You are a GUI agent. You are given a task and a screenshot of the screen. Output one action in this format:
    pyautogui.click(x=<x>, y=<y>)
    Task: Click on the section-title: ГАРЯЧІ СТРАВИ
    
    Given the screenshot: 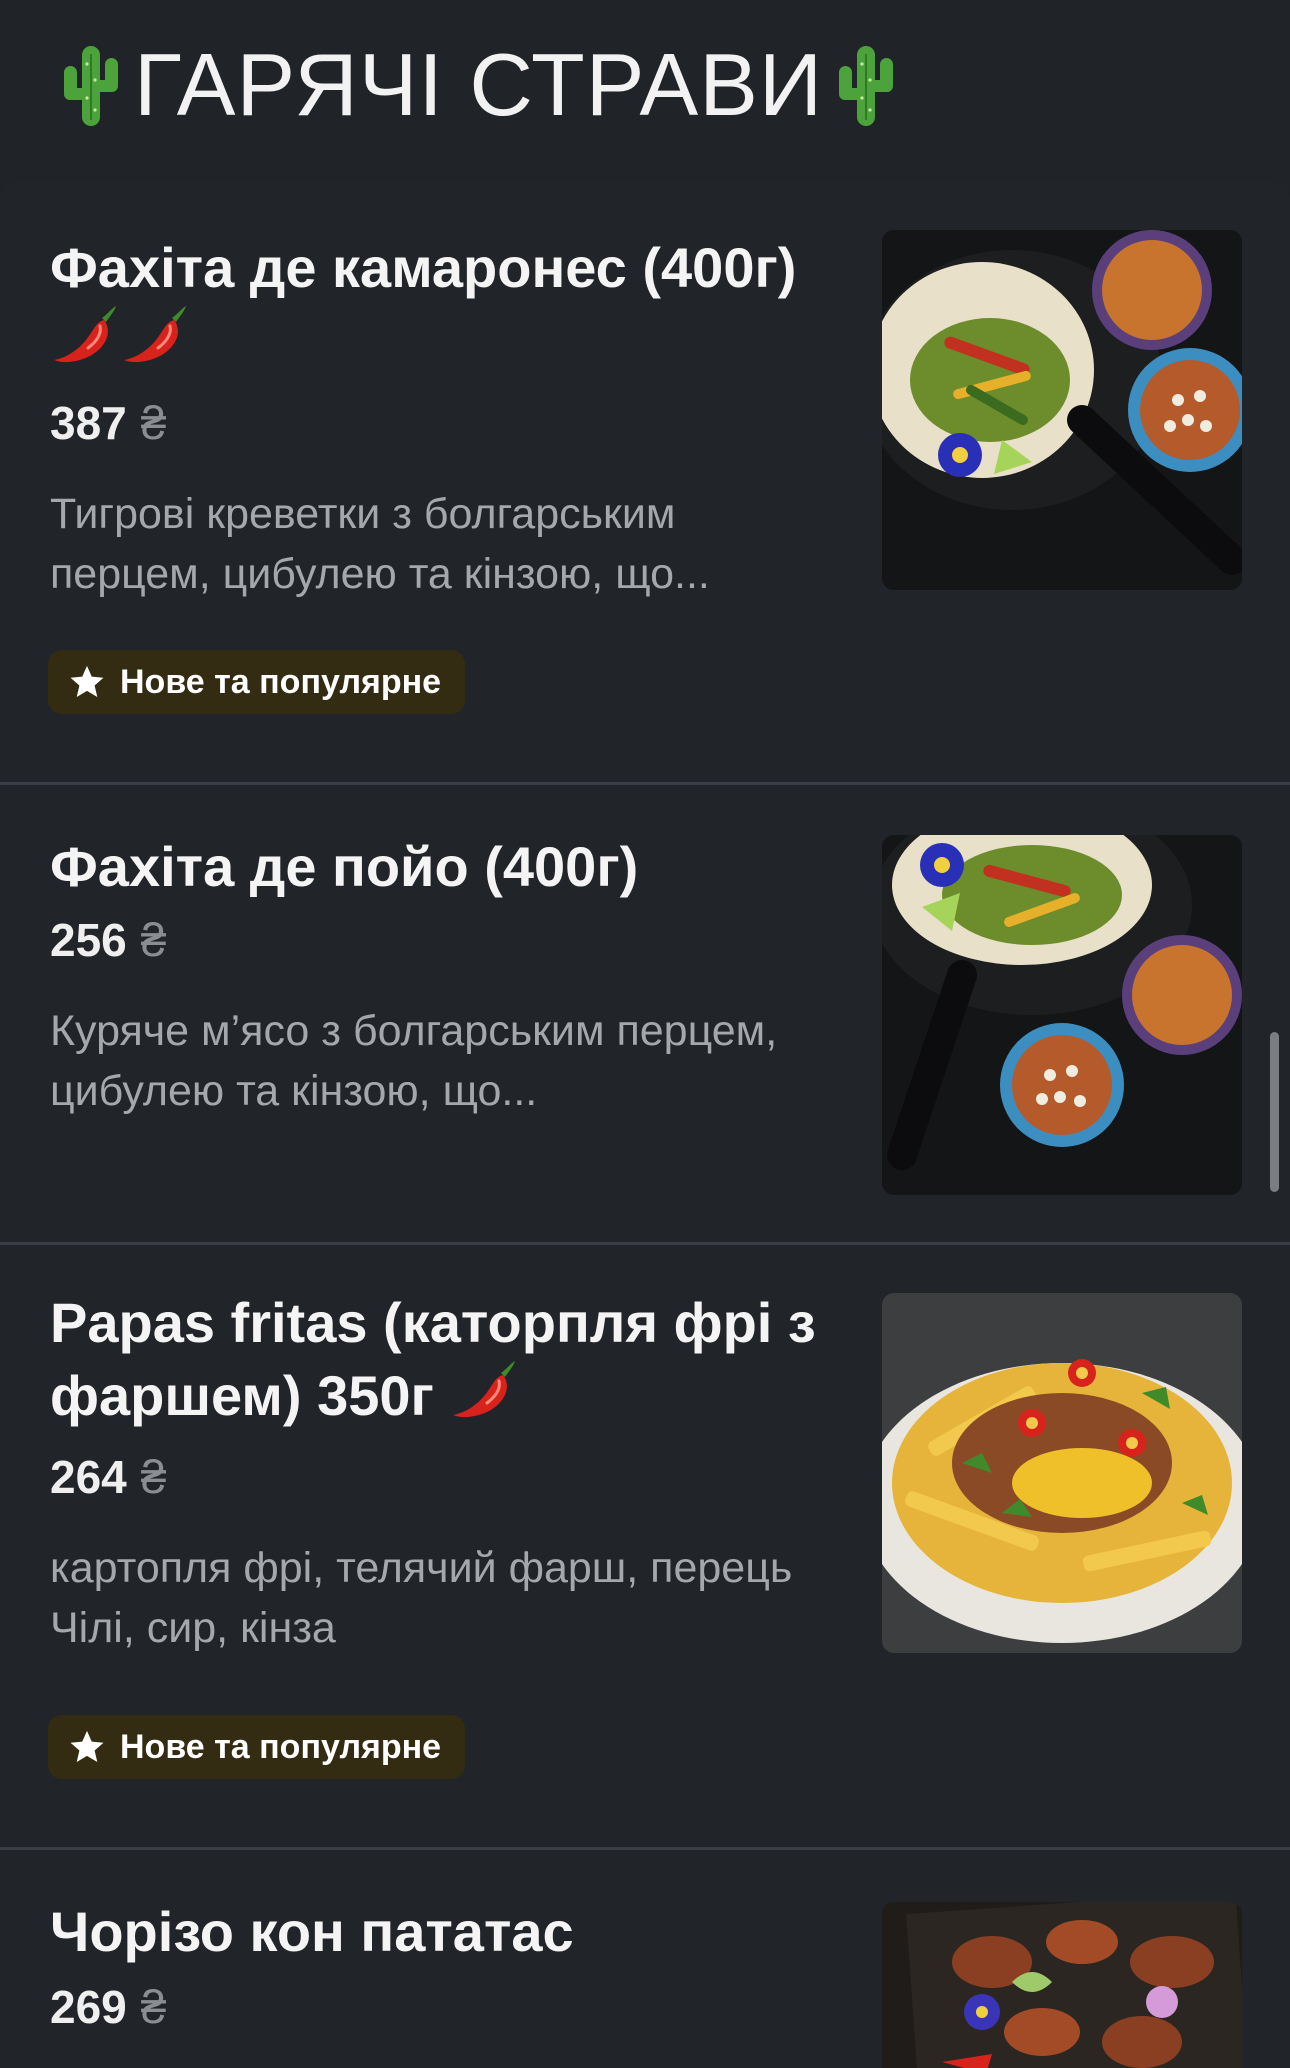 What is the action you would take?
    pyautogui.click(x=478, y=85)
    